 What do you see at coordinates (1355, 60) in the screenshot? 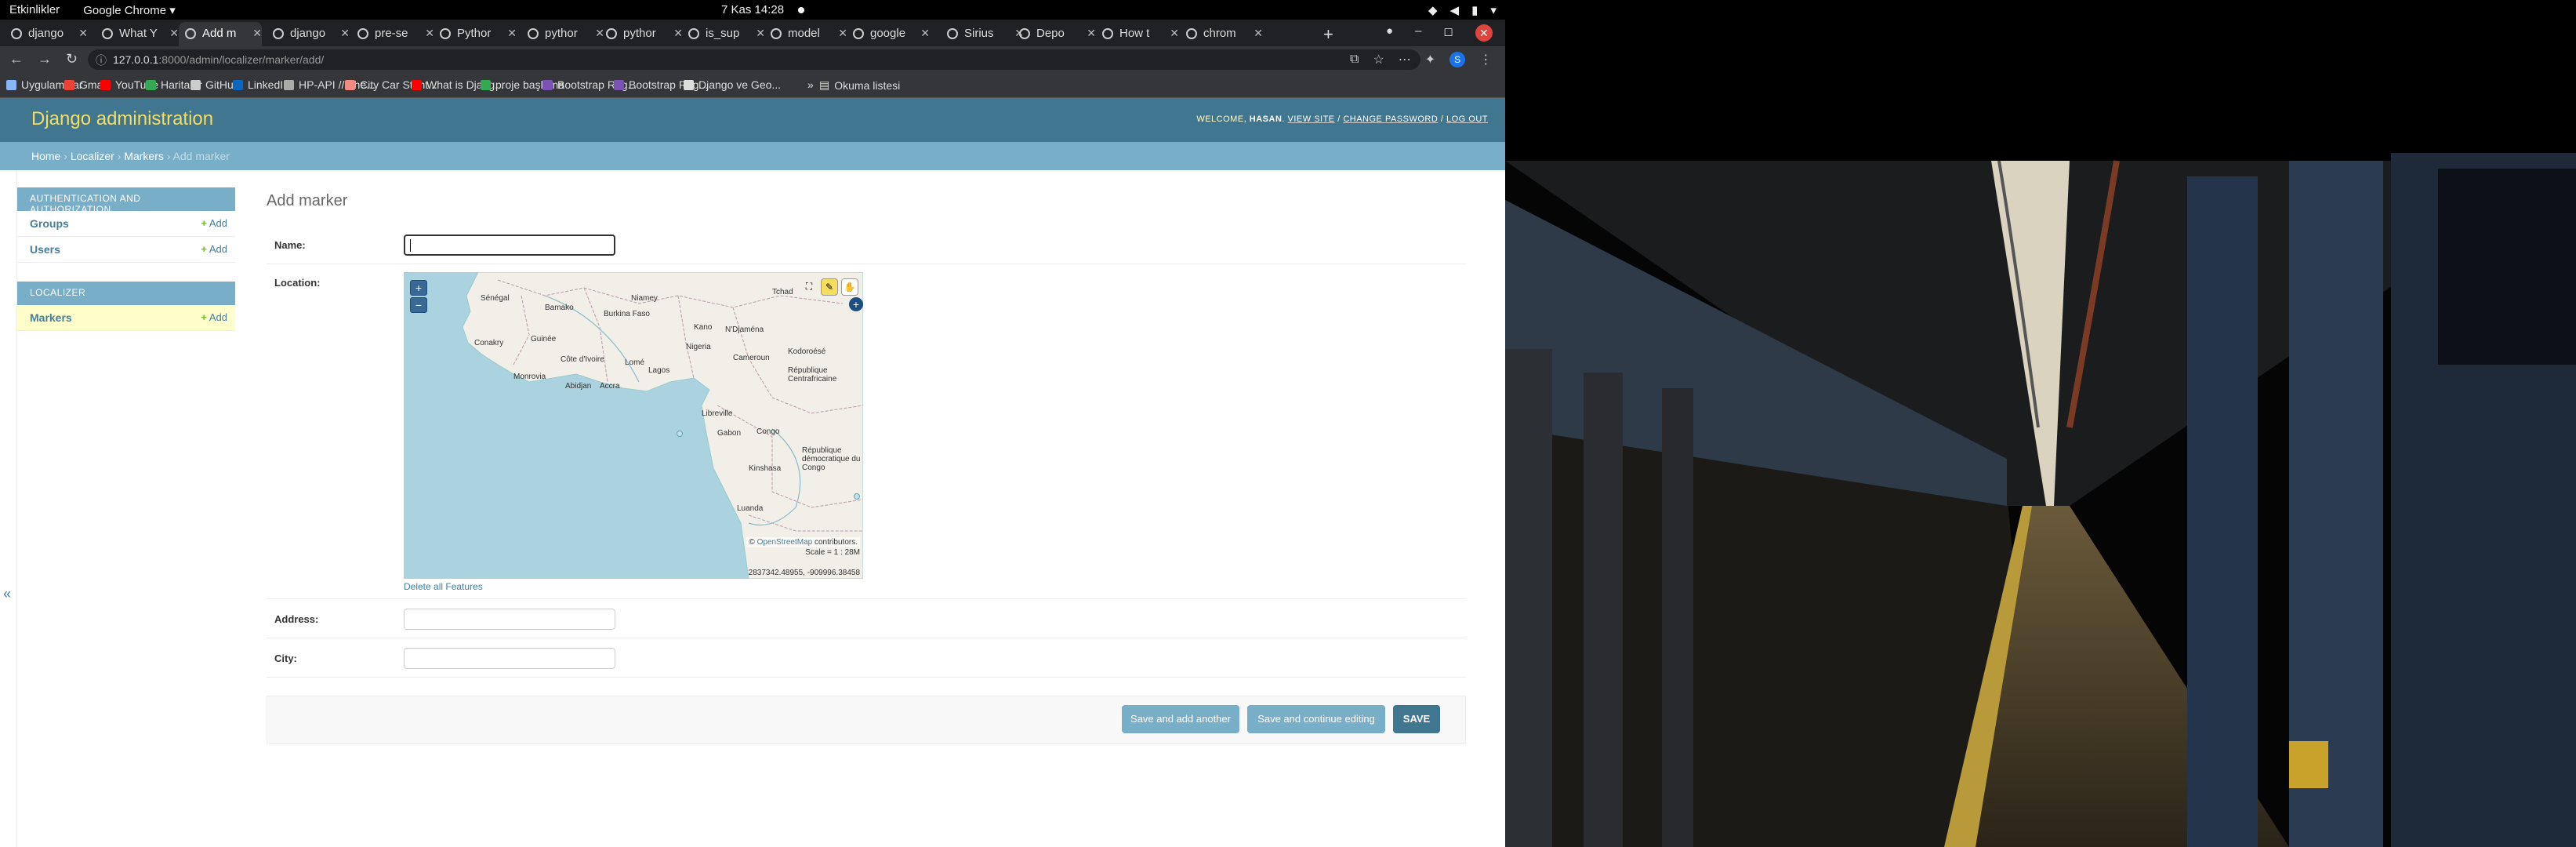
I see `translate-icon: ⧉` at bounding box center [1355, 60].